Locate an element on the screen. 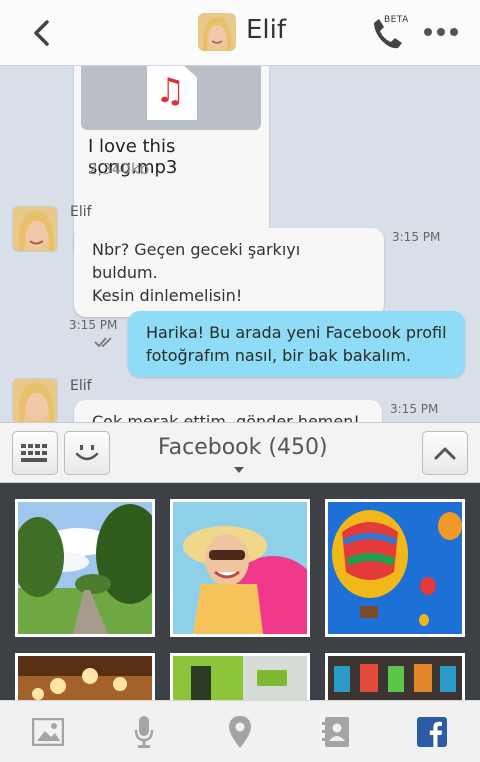 The height and width of the screenshot is (762, 480). back-button is located at coordinates (41, 33).